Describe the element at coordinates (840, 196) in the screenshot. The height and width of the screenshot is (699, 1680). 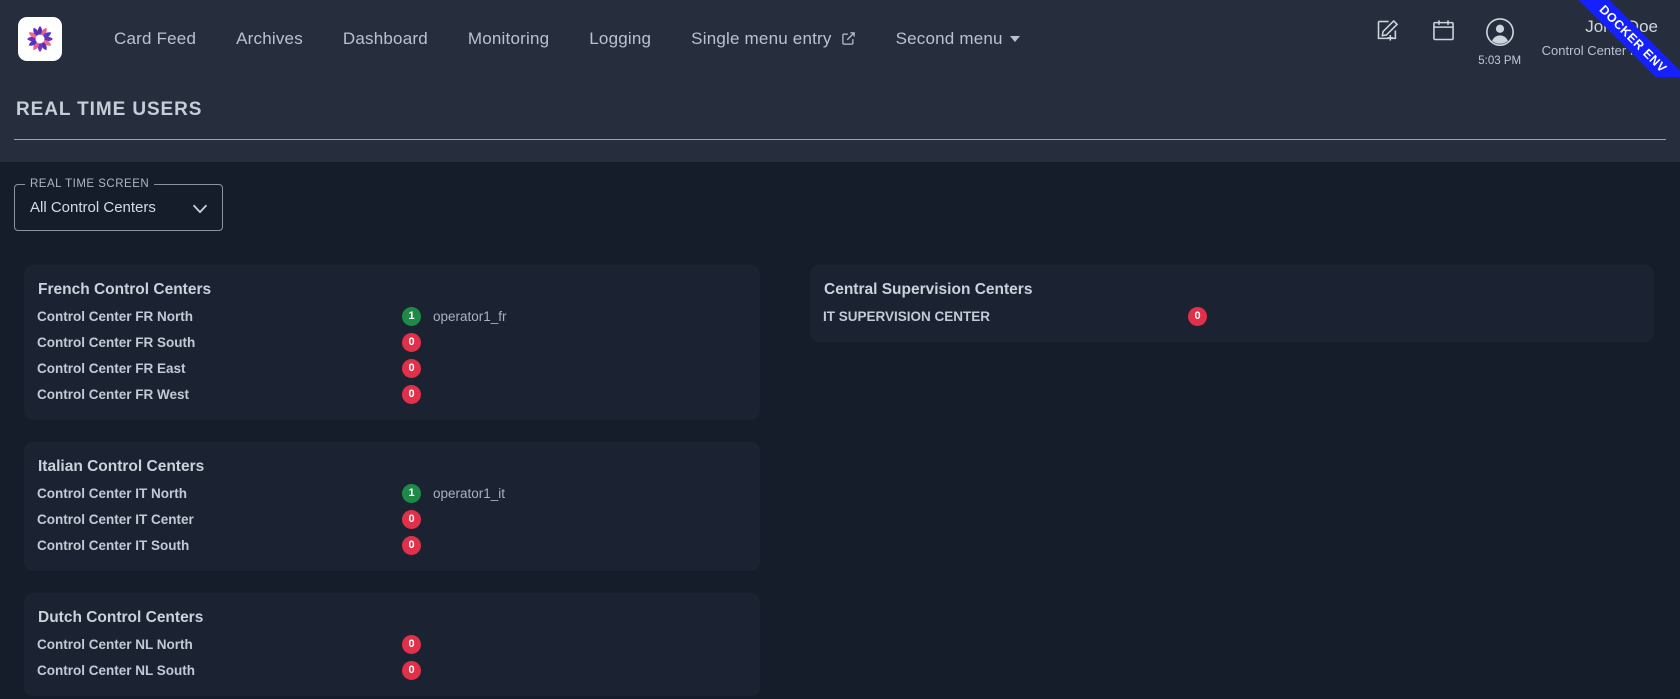
I see `filter-bar: REAL TIME SCREEN All Control Centers` at that location.